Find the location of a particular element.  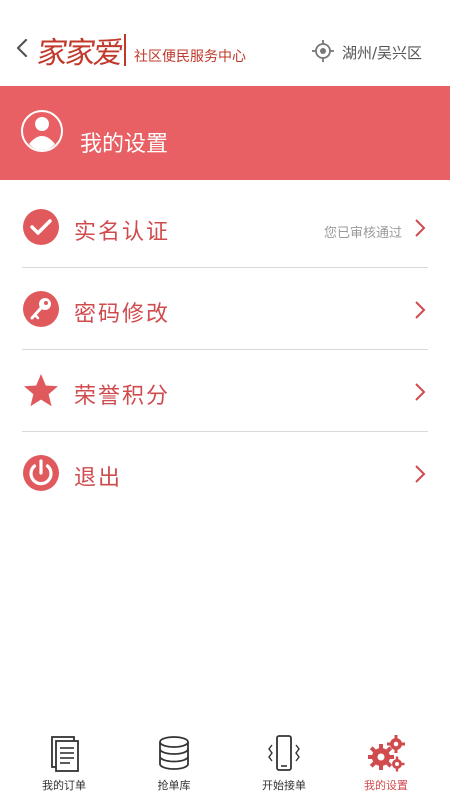

tab-my-settings: 我的设置 is located at coordinates (386, 762).